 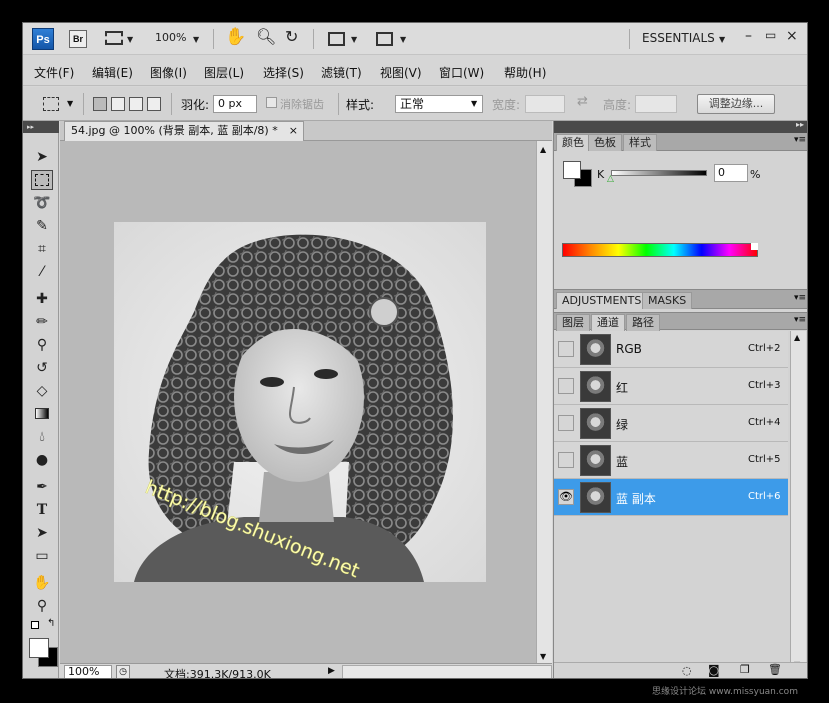 I want to click on channel-row-red: 红 Ctrl+3, so click(x=671, y=386).